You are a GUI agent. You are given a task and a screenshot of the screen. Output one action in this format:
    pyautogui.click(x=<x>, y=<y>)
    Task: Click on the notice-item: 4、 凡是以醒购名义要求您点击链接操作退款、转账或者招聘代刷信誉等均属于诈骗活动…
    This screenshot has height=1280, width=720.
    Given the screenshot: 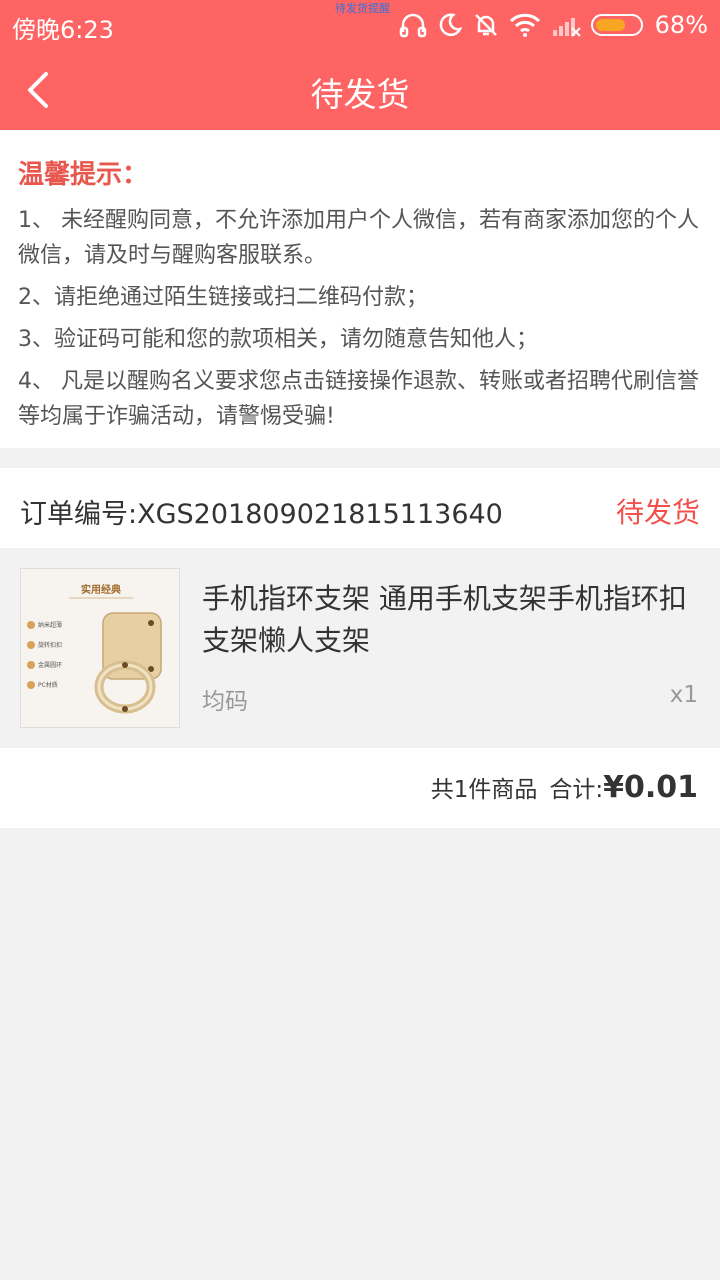 What is the action you would take?
    pyautogui.click(x=358, y=399)
    